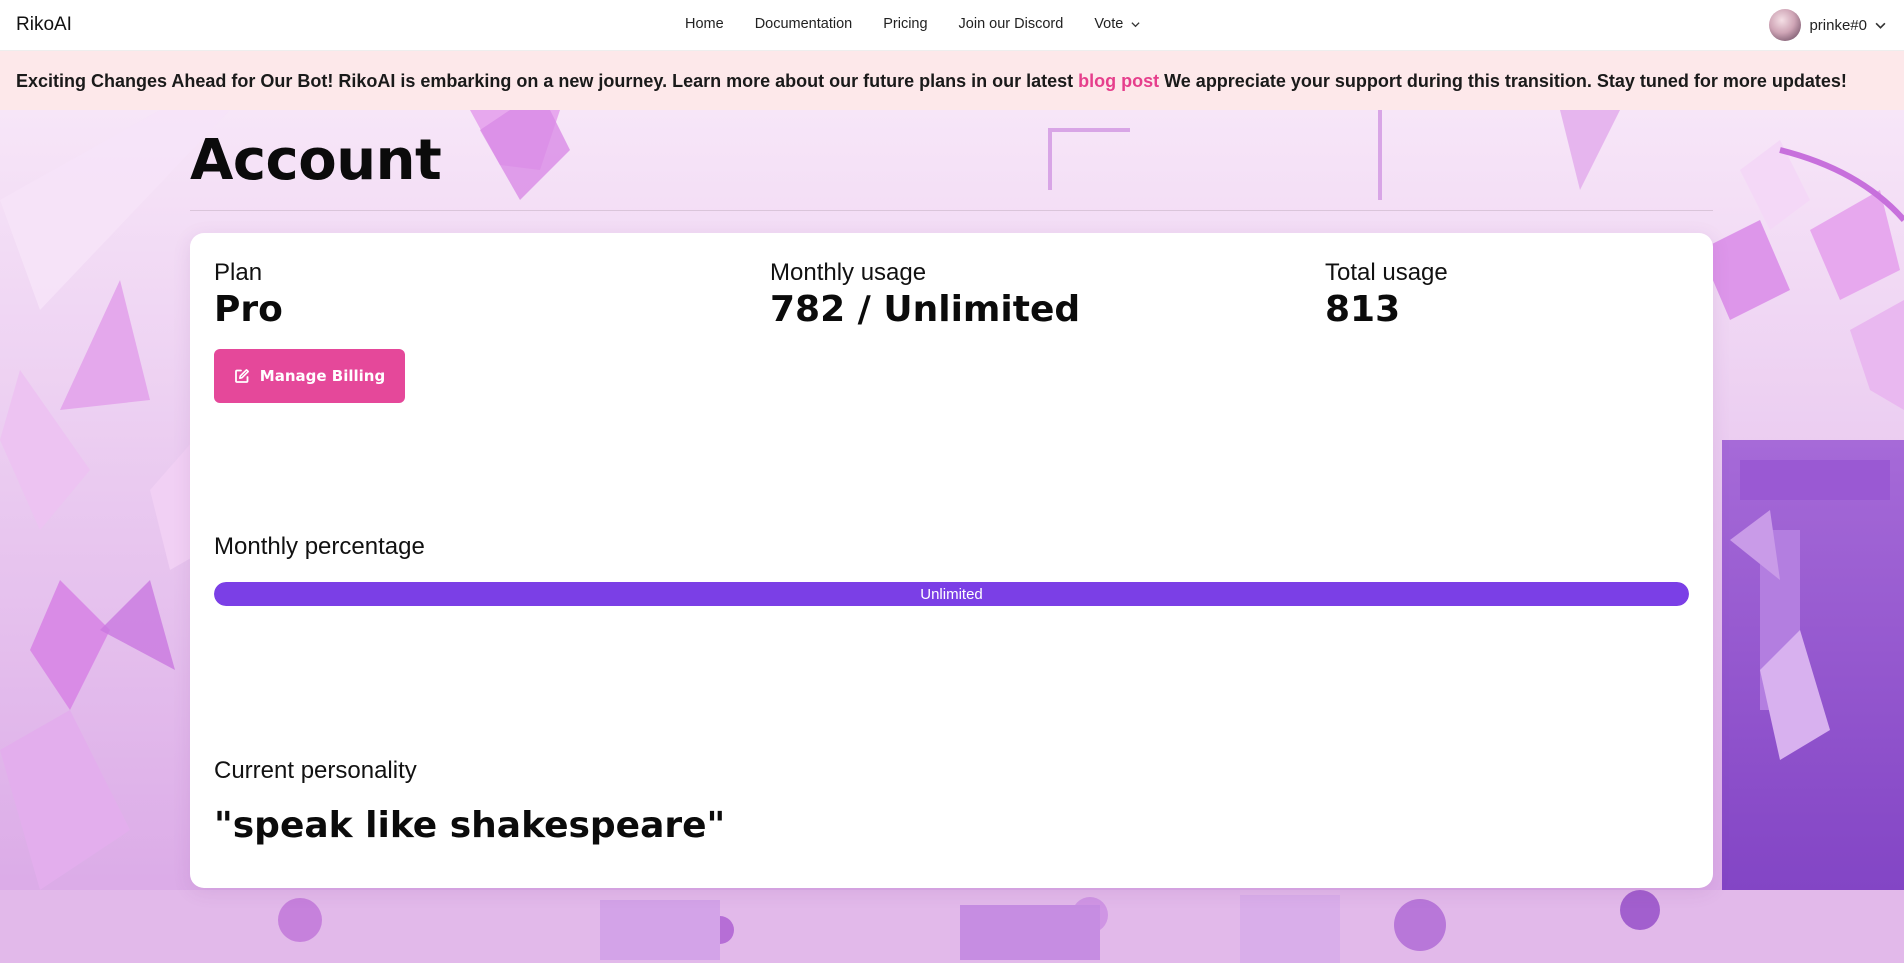 The width and height of the screenshot is (1904, 963). What do you see at coordinates (925, 309) in the screenshot?
I see `monthly-usage-value: 782 / Unlimited` at bounding box center [925, 309].